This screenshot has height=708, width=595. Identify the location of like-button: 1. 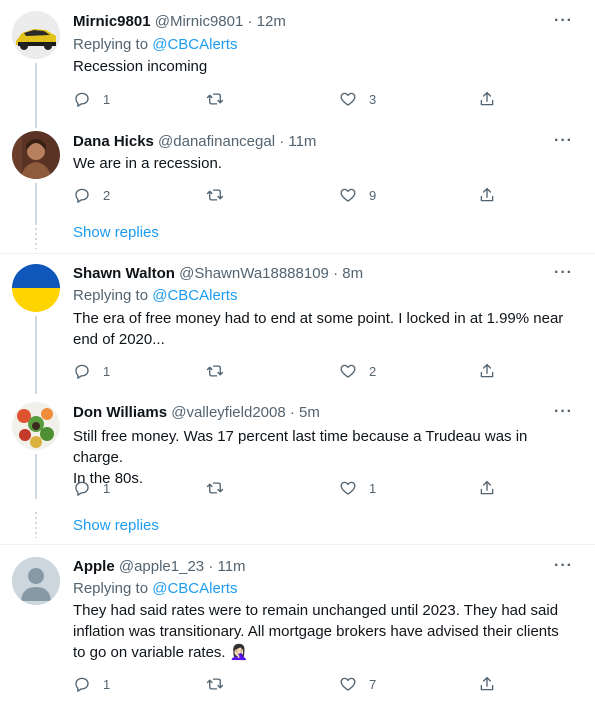
(357, 488).